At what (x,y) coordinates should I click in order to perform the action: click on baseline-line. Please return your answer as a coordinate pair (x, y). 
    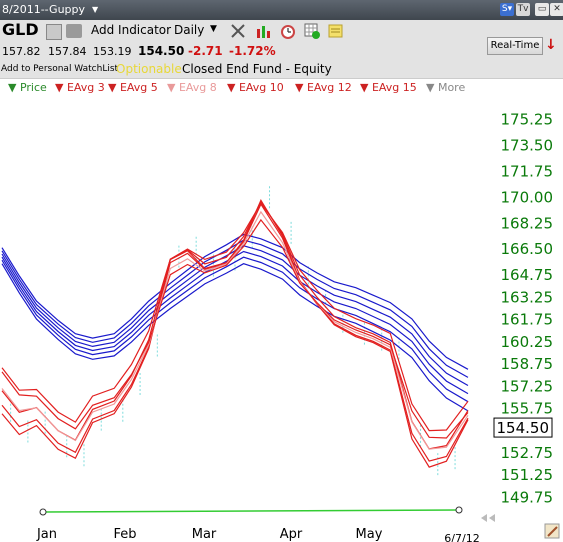
    Looking at the image, I should click on (251, 511).